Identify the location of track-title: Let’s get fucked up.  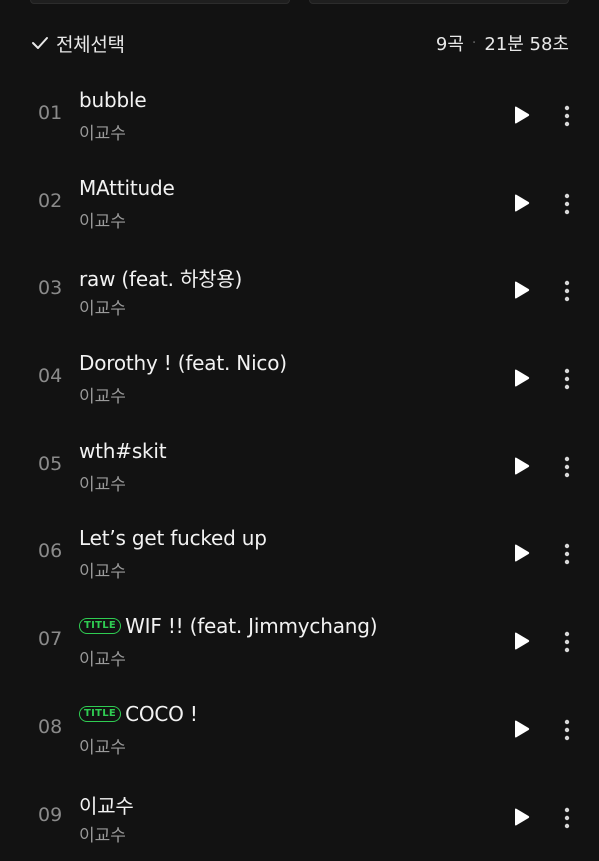
(173, 538).